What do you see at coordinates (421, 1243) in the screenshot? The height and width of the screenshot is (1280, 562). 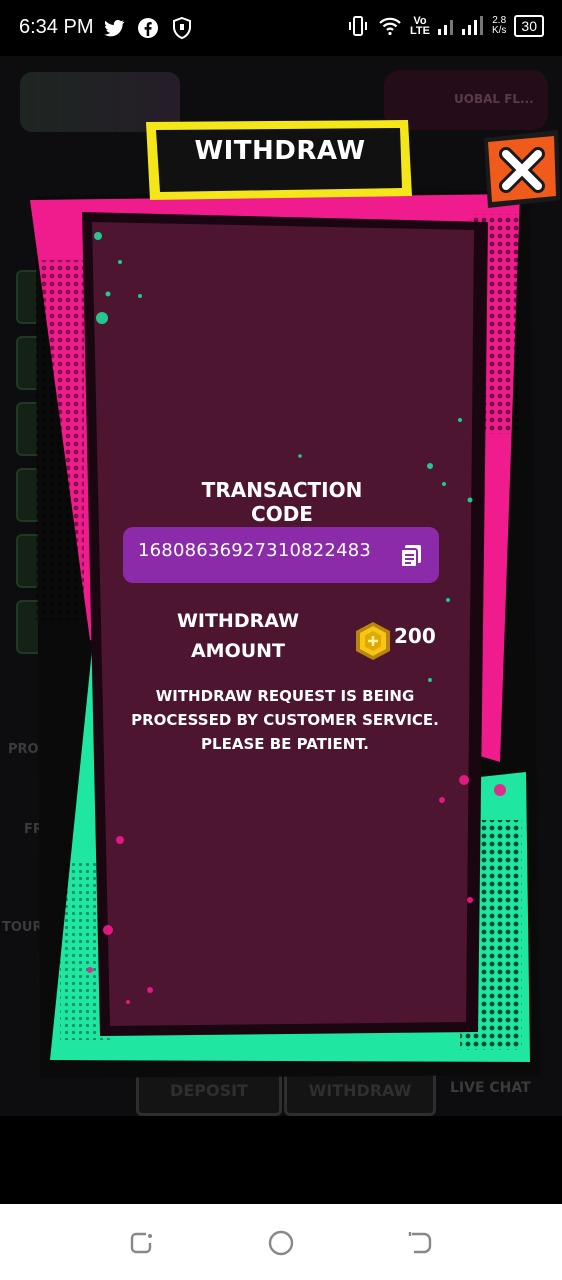 I see `back-icon` at bounding box center [421, 1243].